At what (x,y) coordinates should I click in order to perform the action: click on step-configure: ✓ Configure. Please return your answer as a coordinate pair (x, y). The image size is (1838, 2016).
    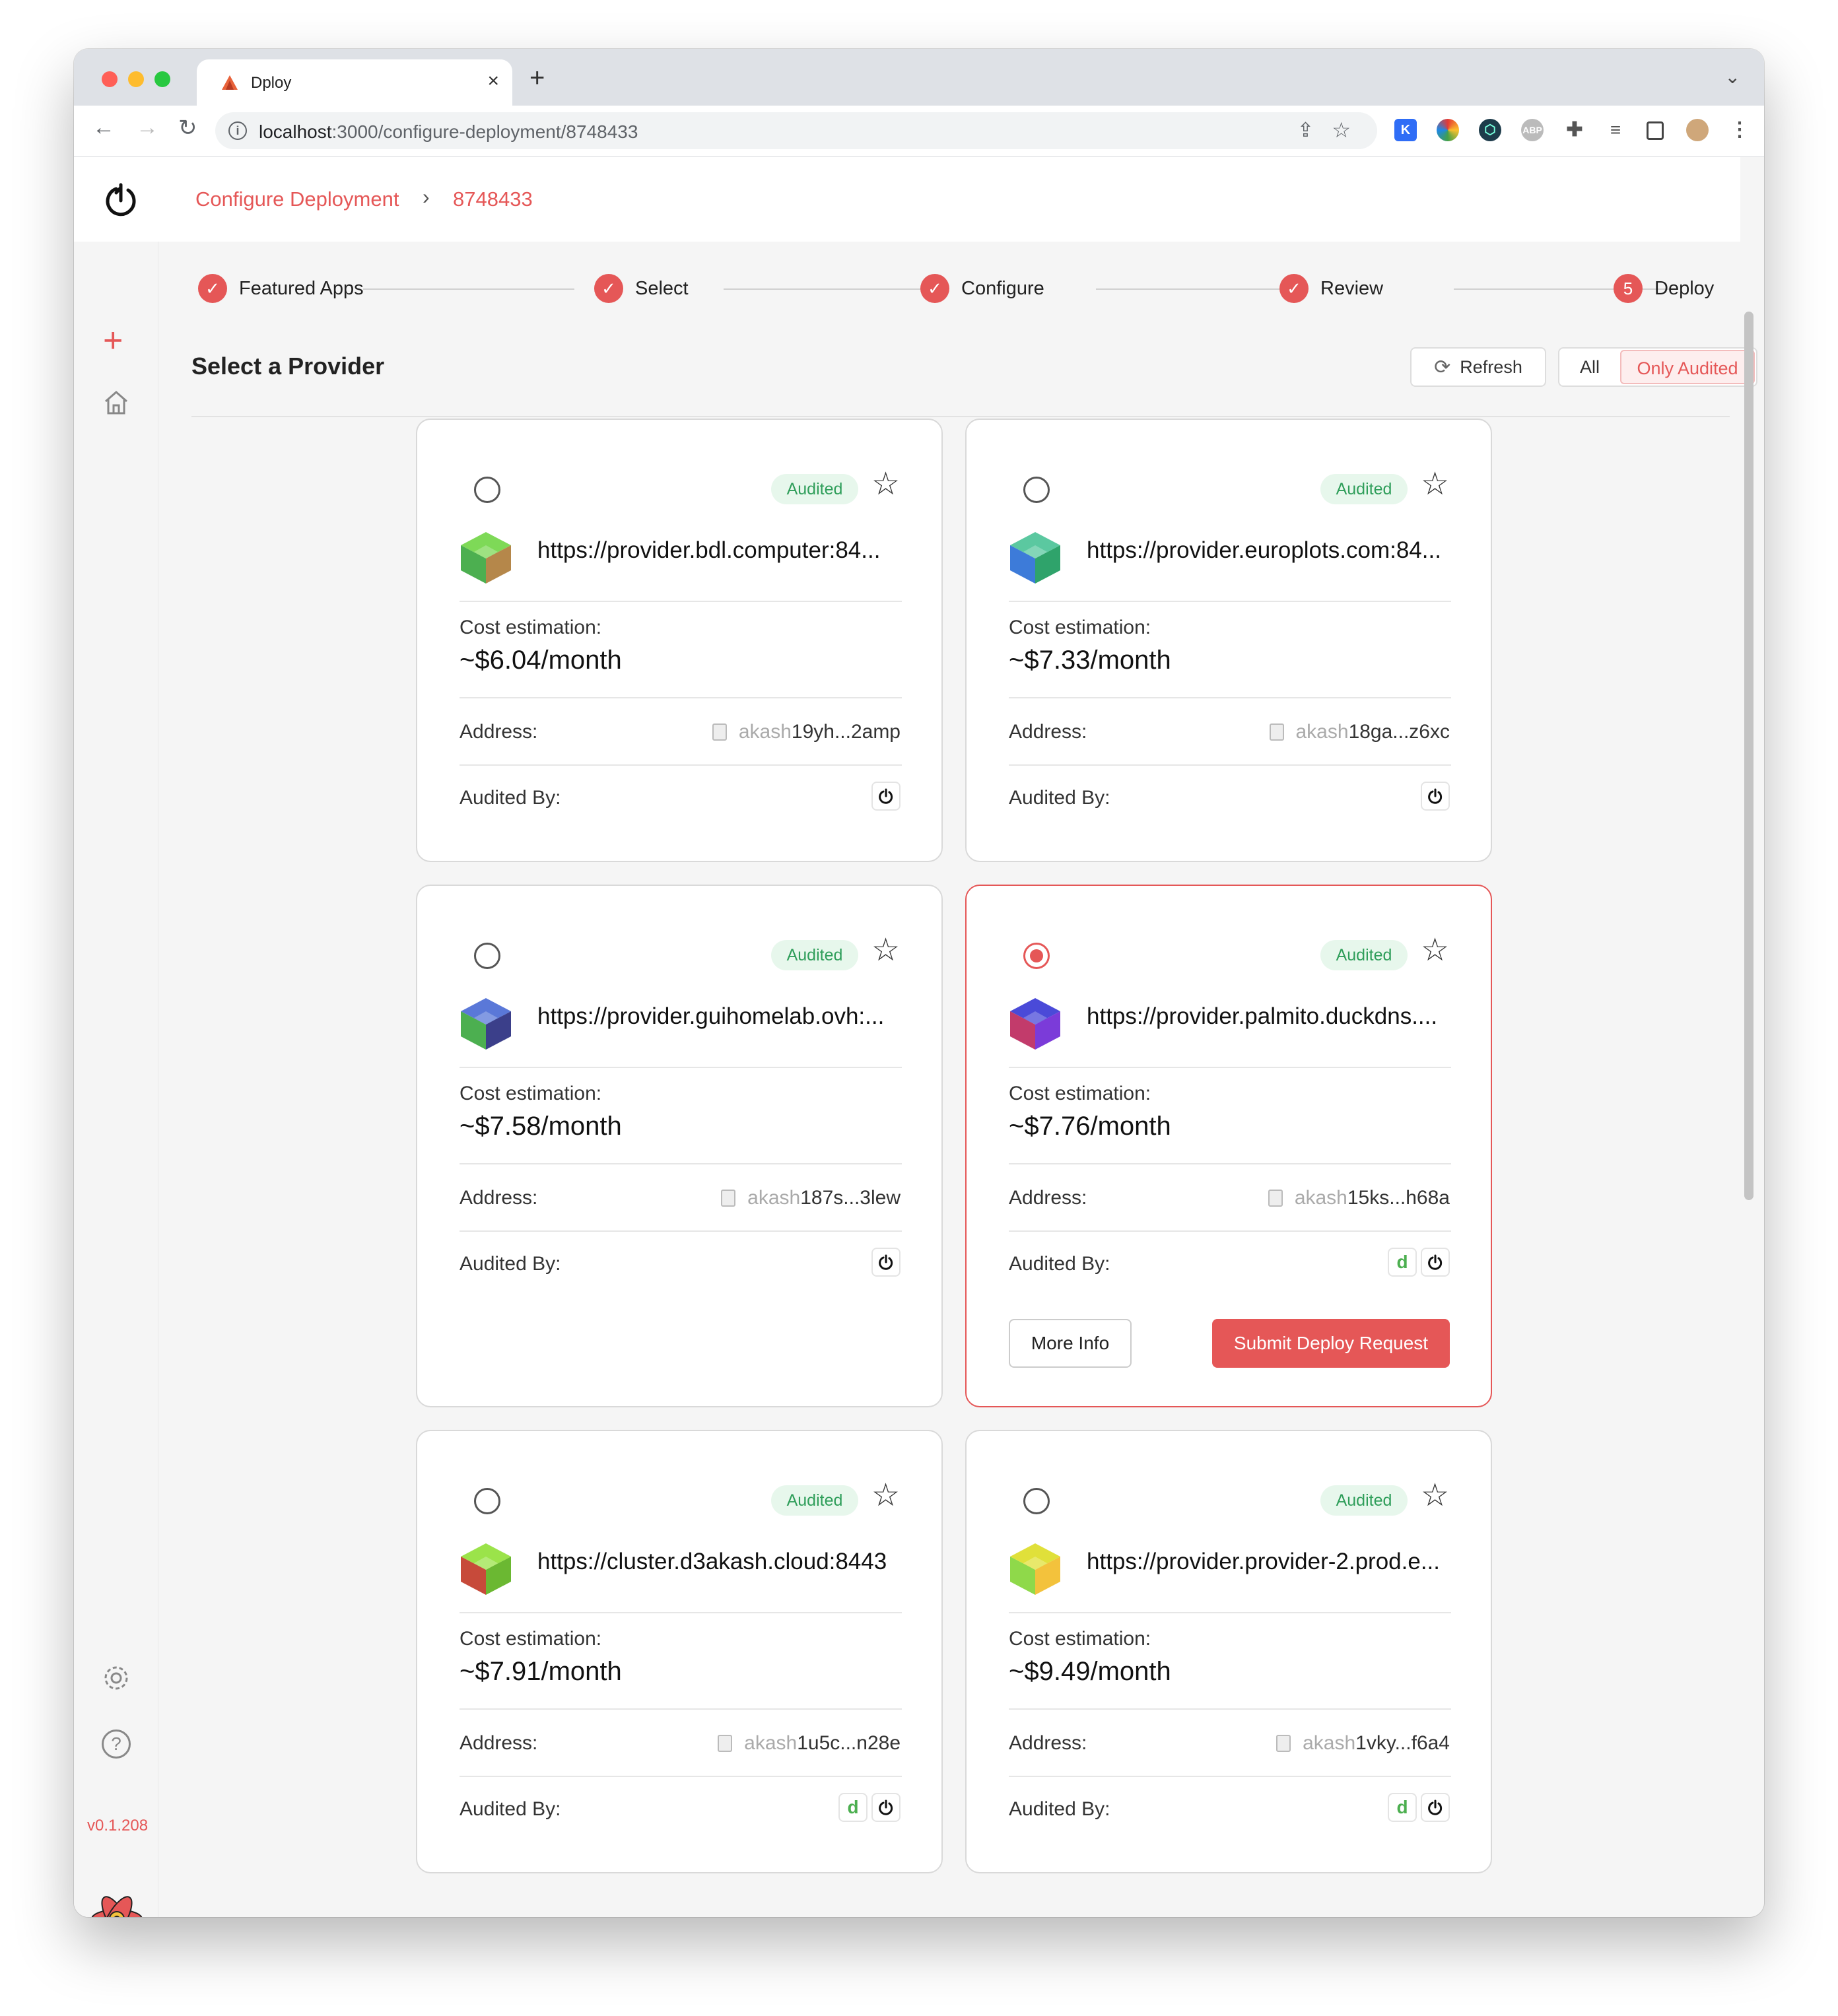
    Looking at the image, I should click on (982, 288).